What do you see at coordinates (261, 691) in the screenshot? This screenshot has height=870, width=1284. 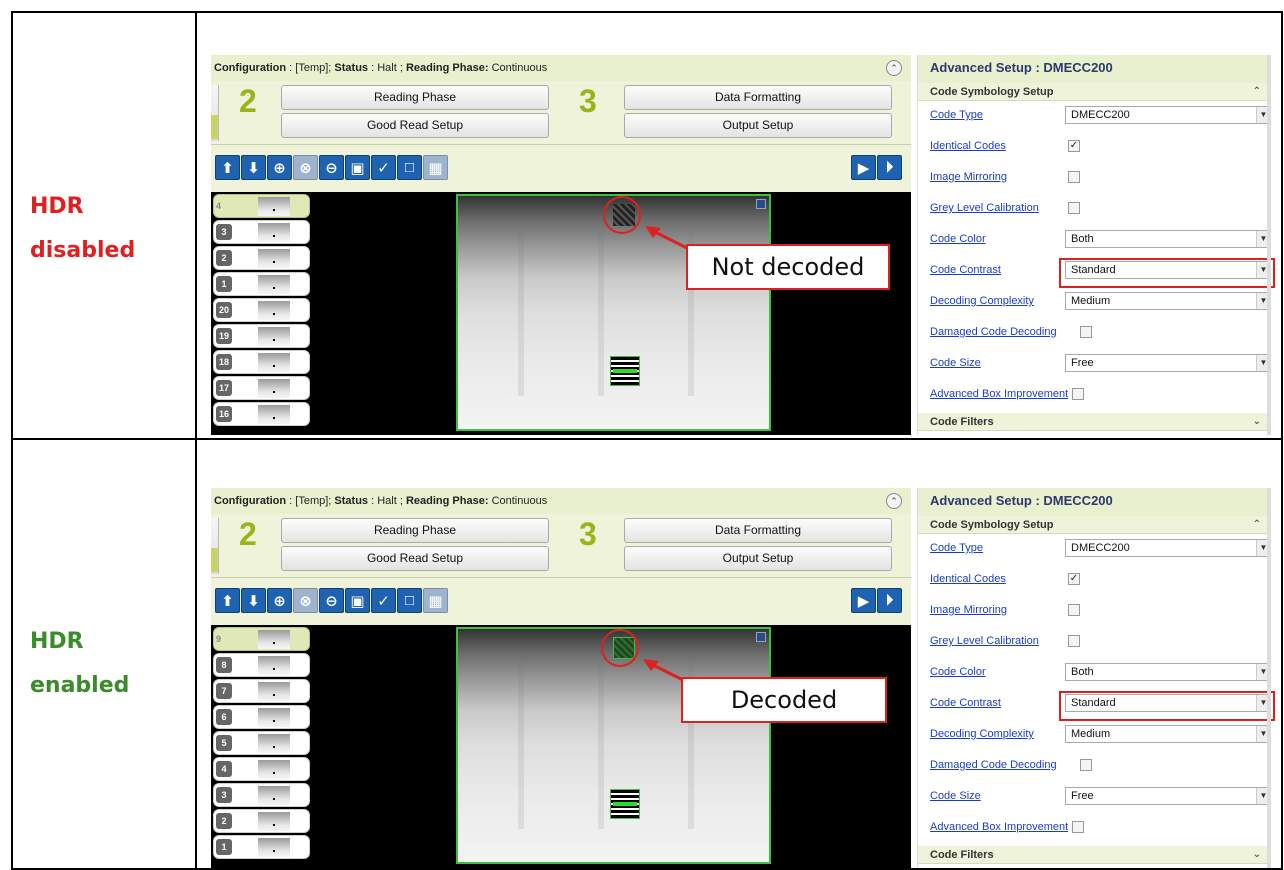 I see `history-item: 7` at bounding box center [261, 691].